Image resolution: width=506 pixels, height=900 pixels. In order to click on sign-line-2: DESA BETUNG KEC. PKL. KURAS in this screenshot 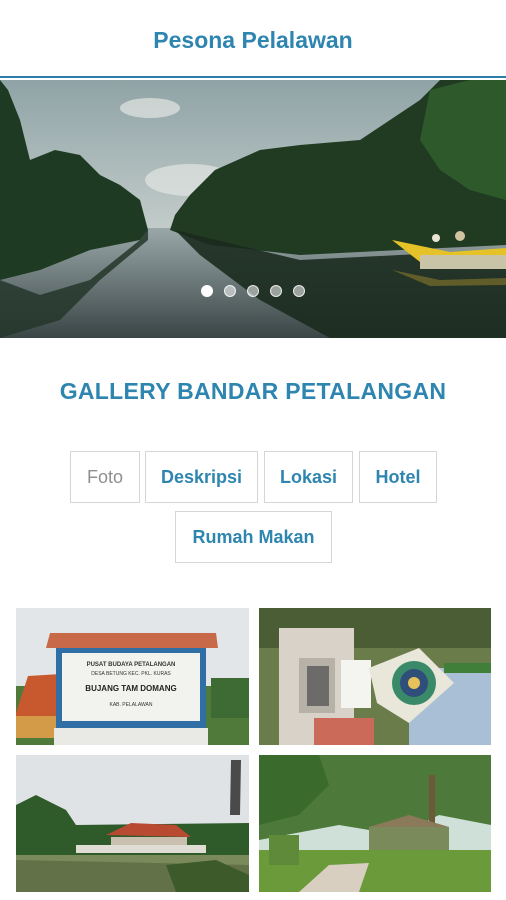, I will do `click(131, 674)`.